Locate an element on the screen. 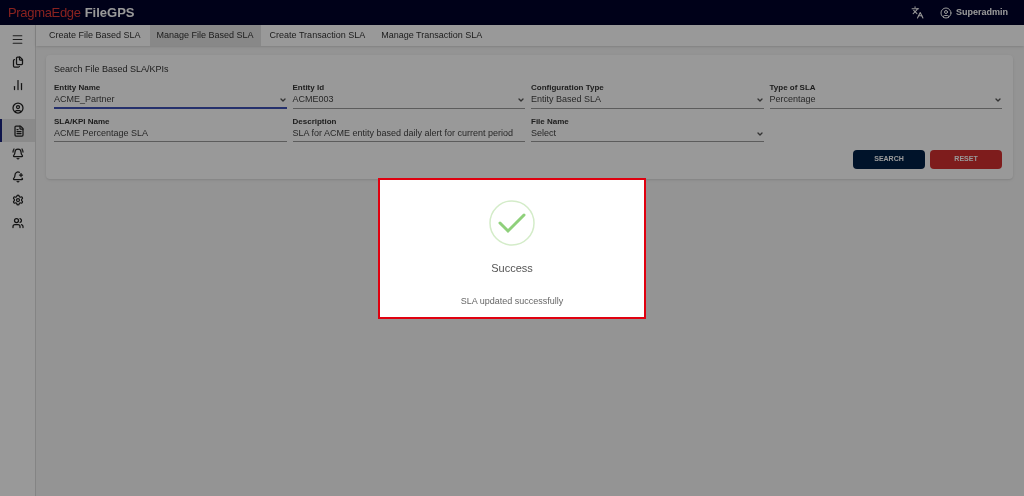  translate-icon is located at coordinates (917, 12).